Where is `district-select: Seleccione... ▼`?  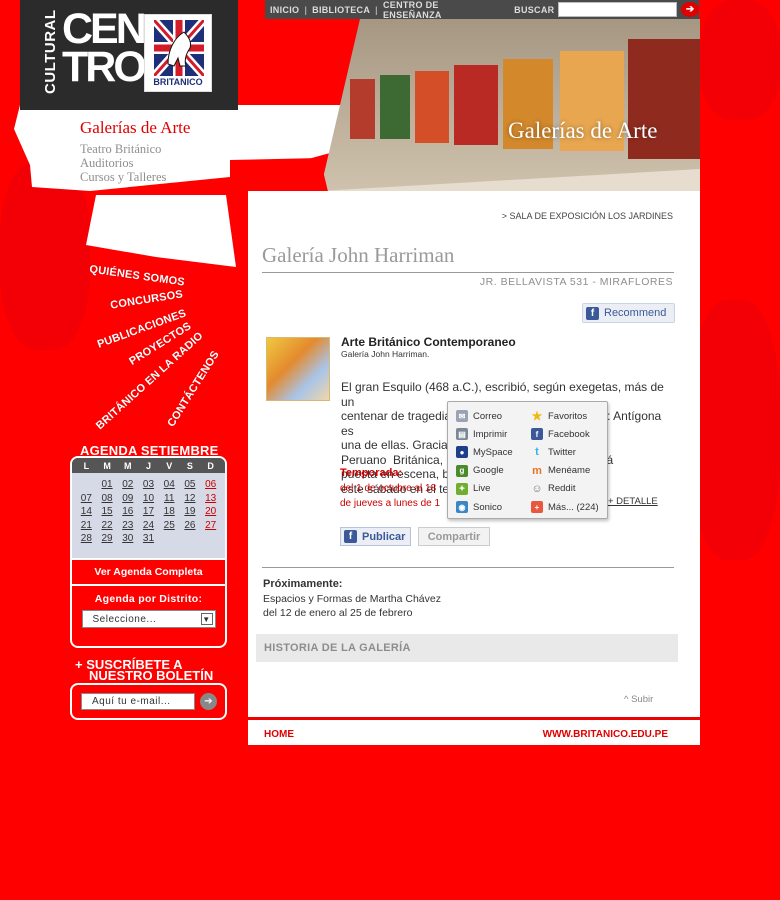 district-select: Seleccione... ▼ is located at coordinates (148, 619).